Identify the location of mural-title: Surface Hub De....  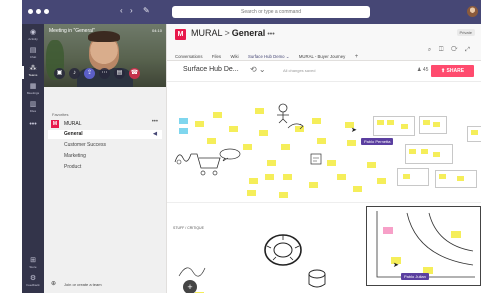
(211, 69).